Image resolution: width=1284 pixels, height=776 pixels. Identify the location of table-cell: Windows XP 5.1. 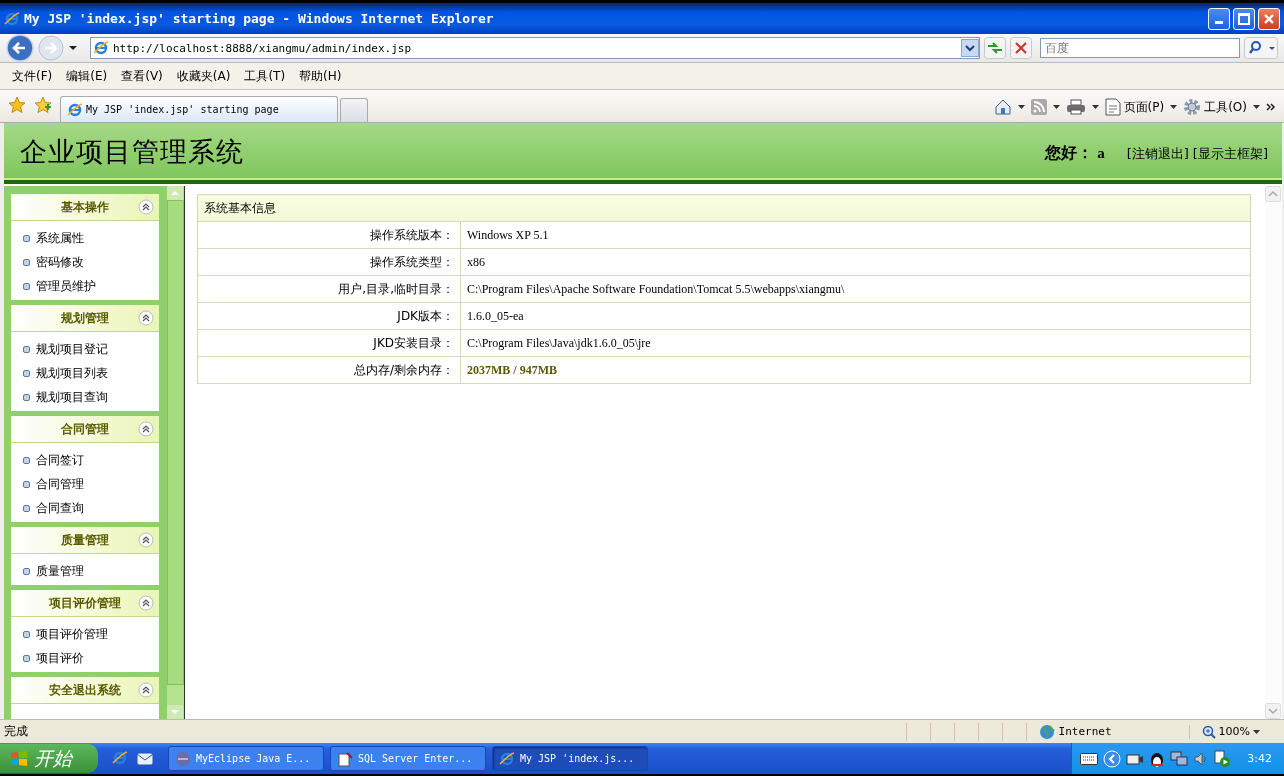
(855, 235).